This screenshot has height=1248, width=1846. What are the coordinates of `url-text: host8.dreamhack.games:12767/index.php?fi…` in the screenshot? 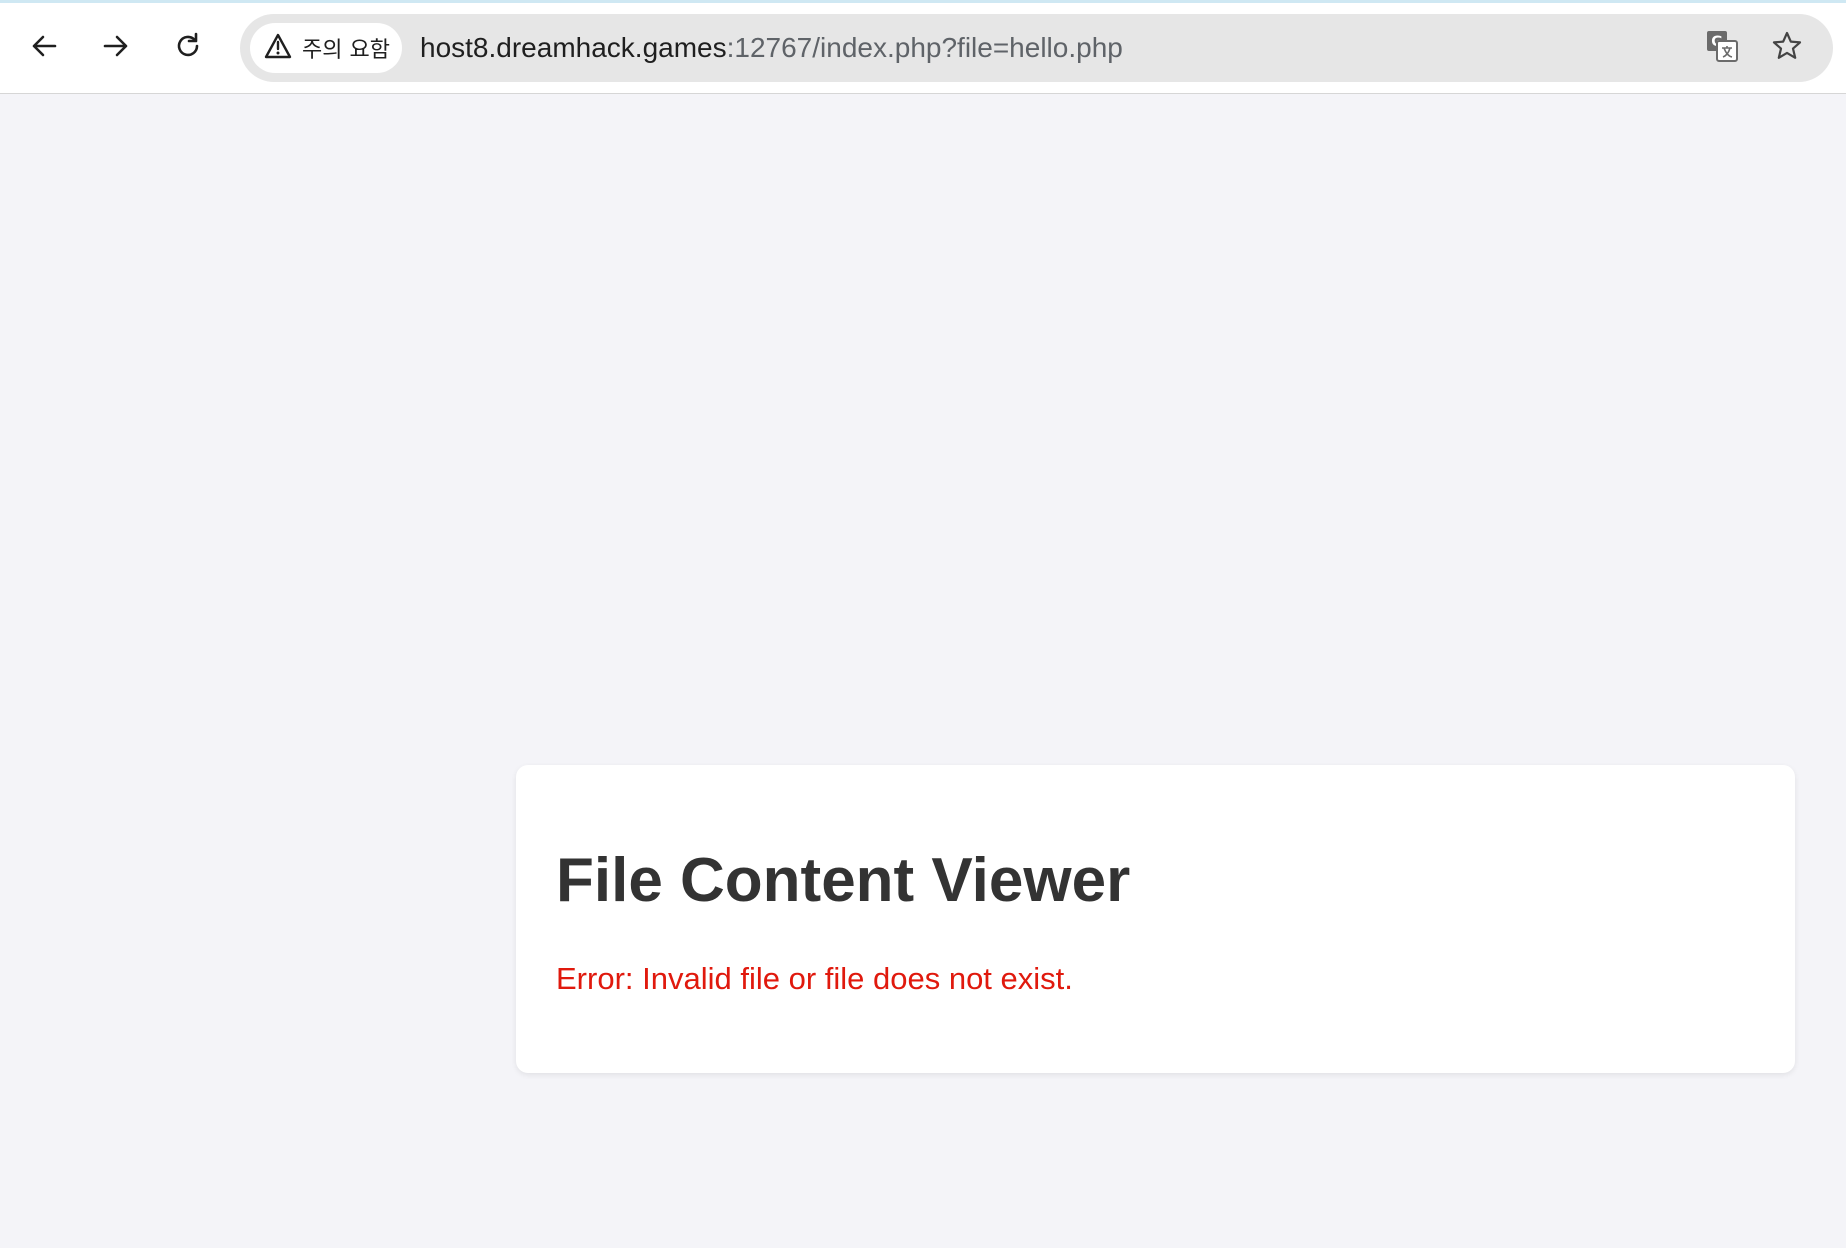 It's located at (771, 48).